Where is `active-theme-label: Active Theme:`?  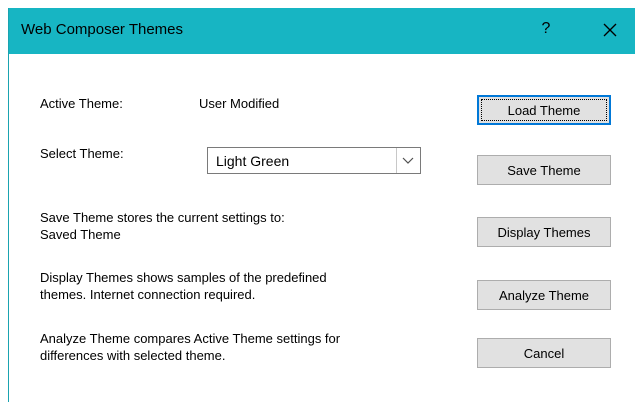
active-theme-label: Active Theme: is located at coordinates (81, 103).